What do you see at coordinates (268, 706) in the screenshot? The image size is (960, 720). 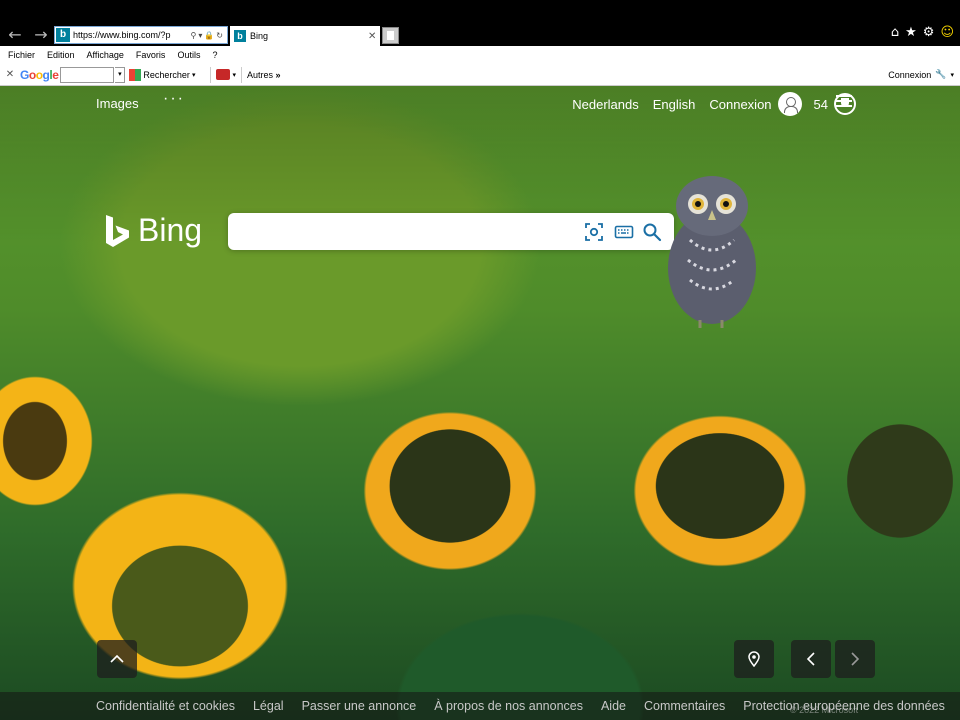 I see `footer-link-legal: Légal` at bounding box center [268, 706].